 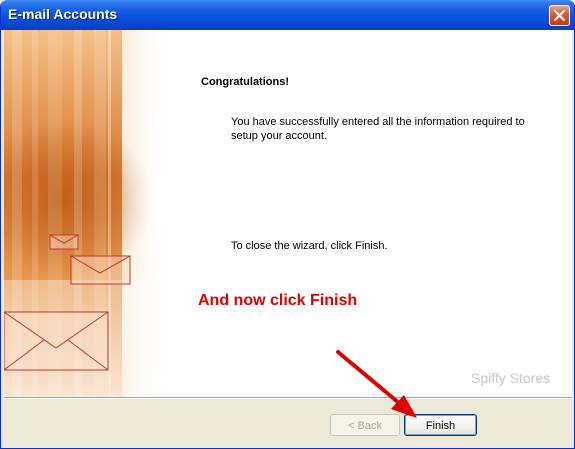 What do you see at coordinates (245, 82) in the screenshot?
I see `wizard-heading: Congratulations!` at bounding box center [245, 82].